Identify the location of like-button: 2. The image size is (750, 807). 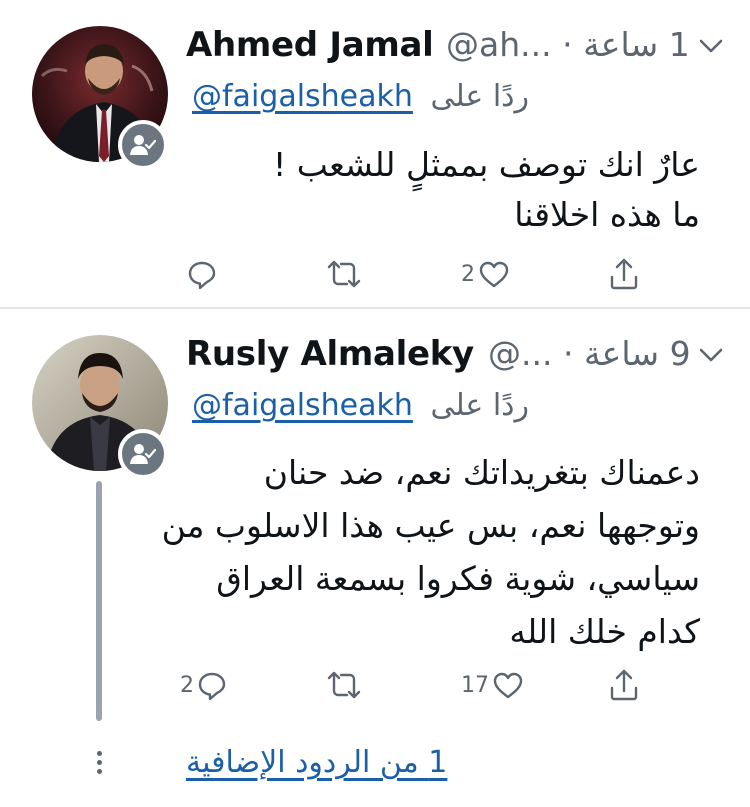
(486, 274).